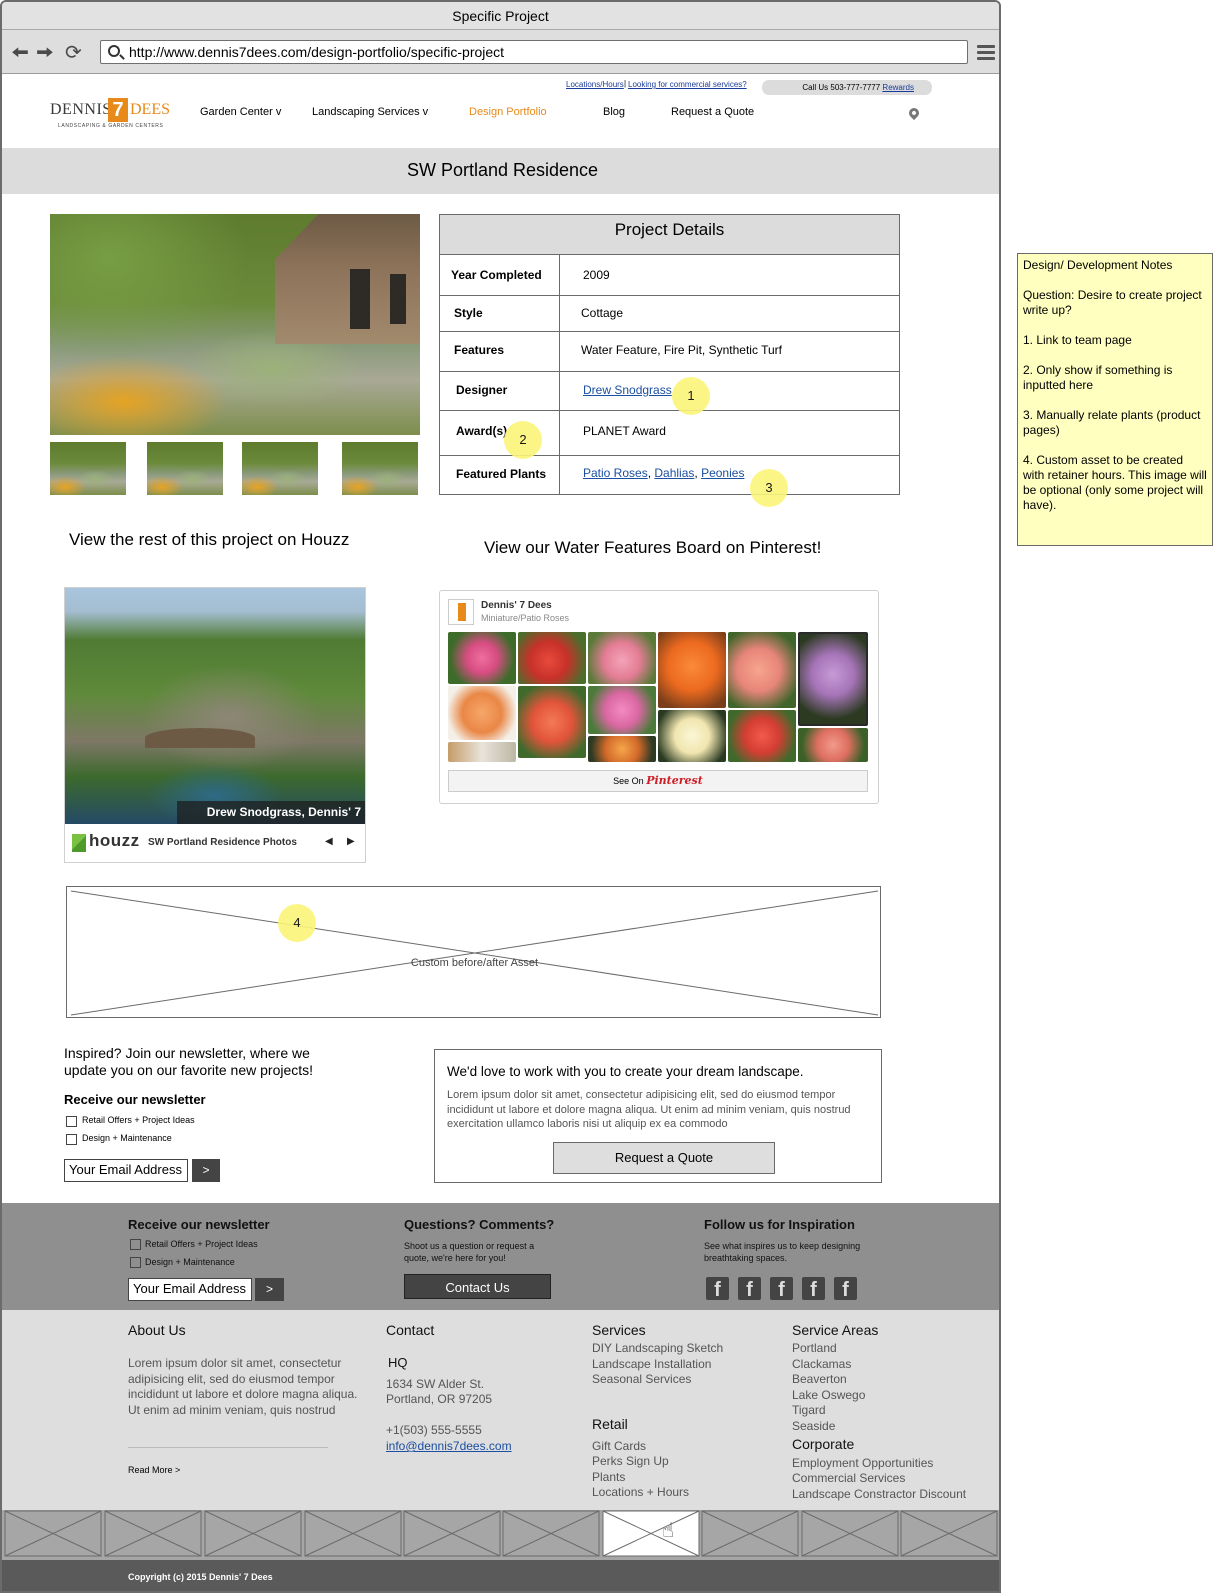 This screenshot has height=1593, width=1215. What do you see at coordinates (819, 1380) in the screenshot?
I see `area-link-beaverton: Beaverton` at bounding box center [819, 1380].